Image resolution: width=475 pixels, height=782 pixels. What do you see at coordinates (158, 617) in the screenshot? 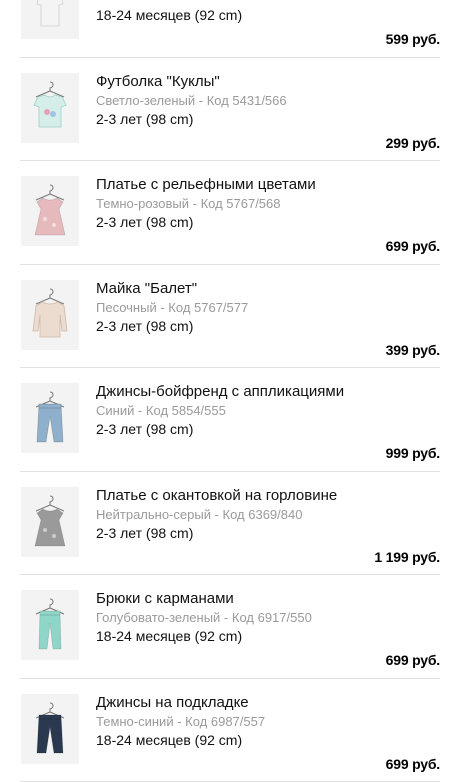
I see `product-color: Голубовато-зеленый` at bounding box center [158, 617].